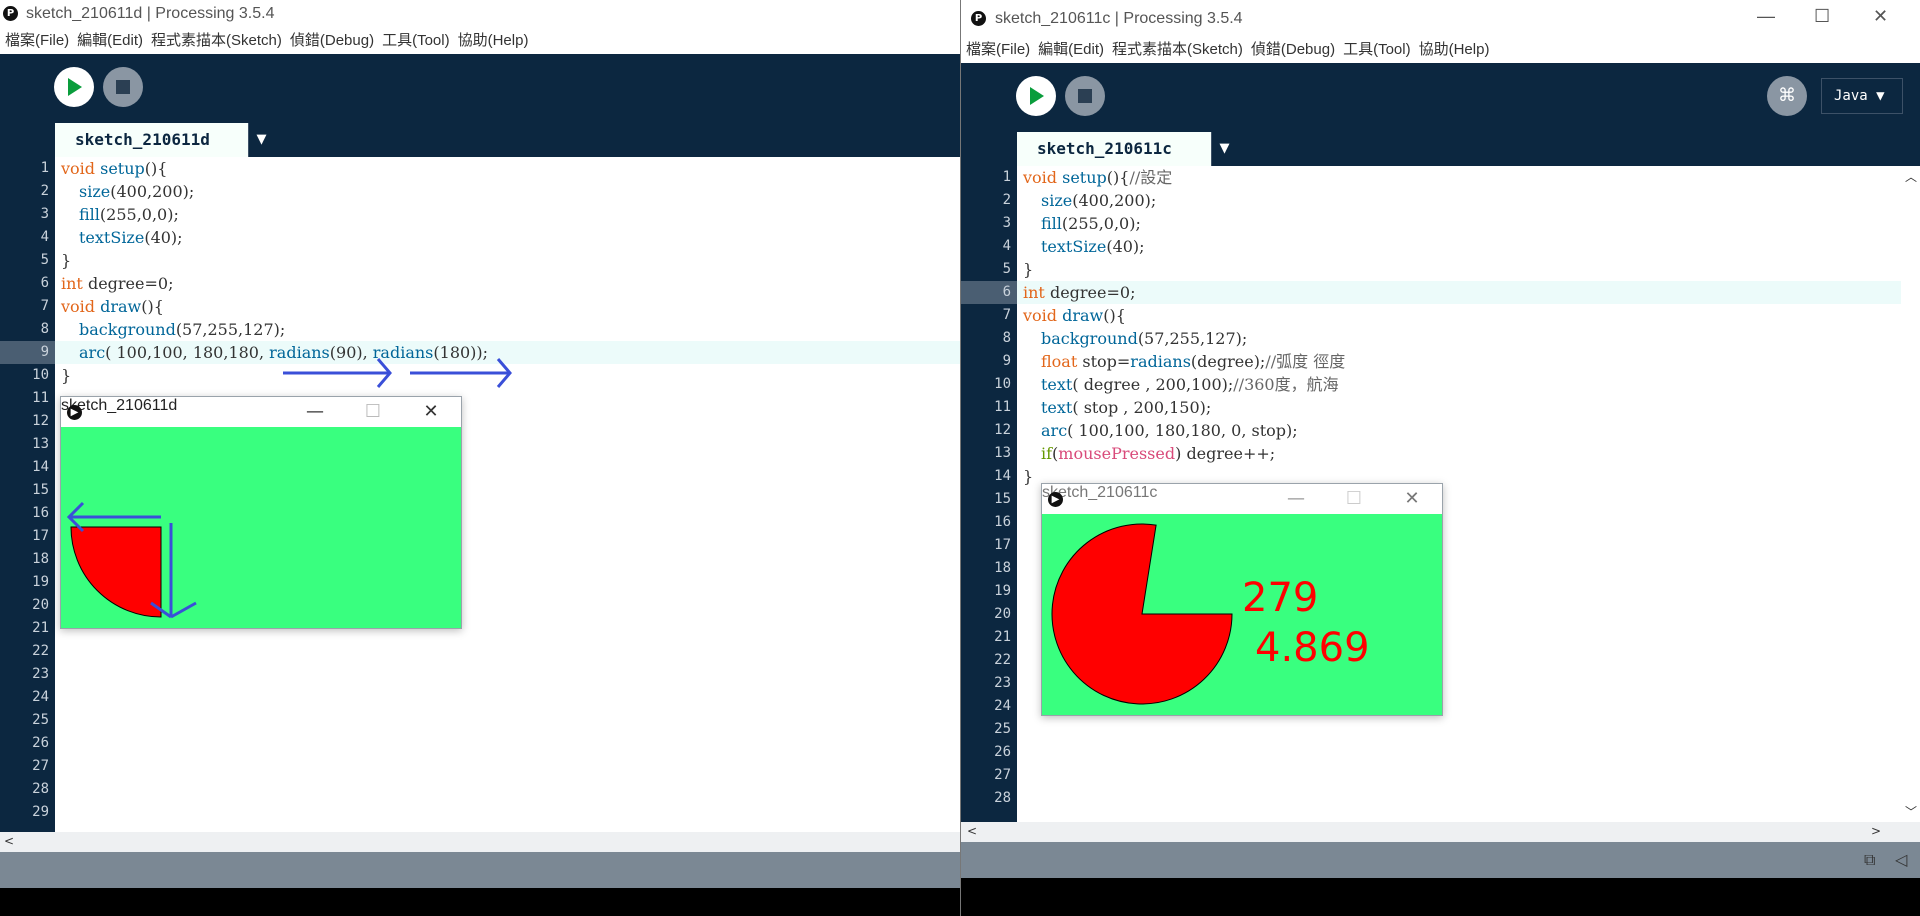 The width and height of the screenshot is (1920, 916). What do you see at coordinates (1787, 96) in the screenshot?
I see `debug-mode-icon: ⌘` at bounding box center [1787, 96].